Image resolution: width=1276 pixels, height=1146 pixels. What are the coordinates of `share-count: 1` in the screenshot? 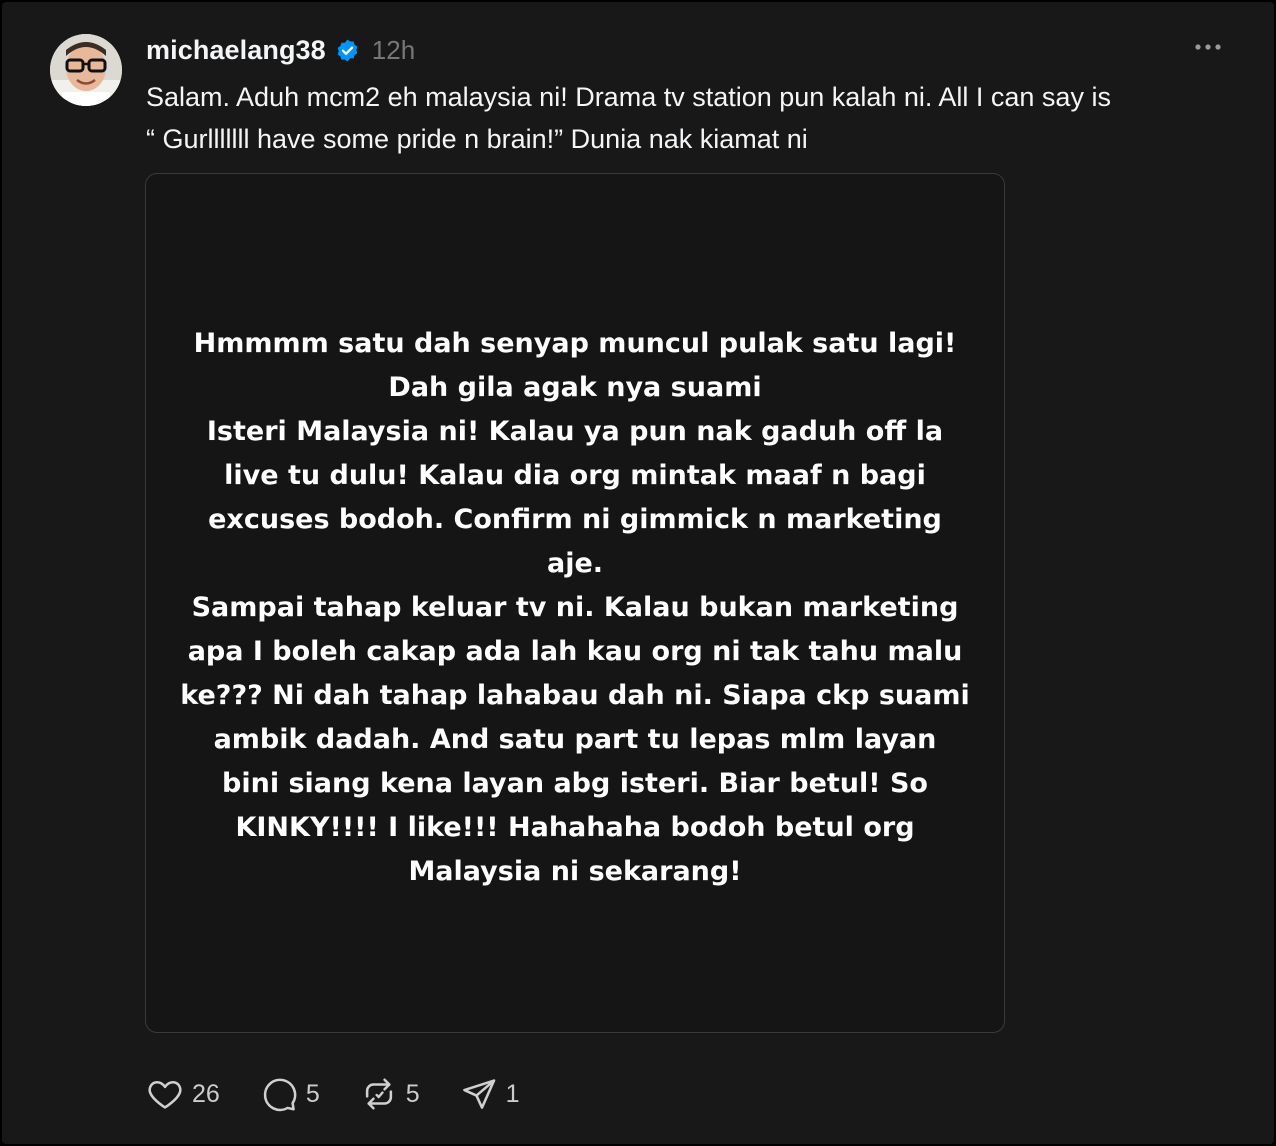 It's located at (512, 1093).